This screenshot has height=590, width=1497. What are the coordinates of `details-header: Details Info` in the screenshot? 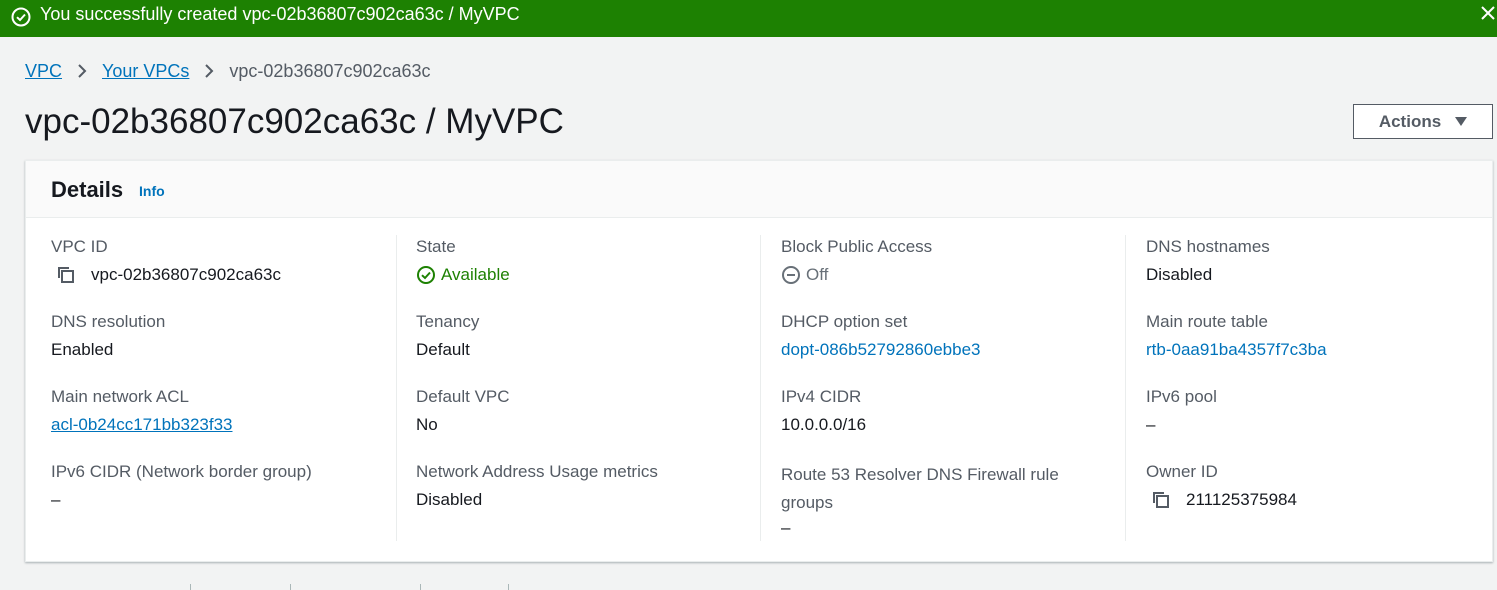 It's located at (759, 189).